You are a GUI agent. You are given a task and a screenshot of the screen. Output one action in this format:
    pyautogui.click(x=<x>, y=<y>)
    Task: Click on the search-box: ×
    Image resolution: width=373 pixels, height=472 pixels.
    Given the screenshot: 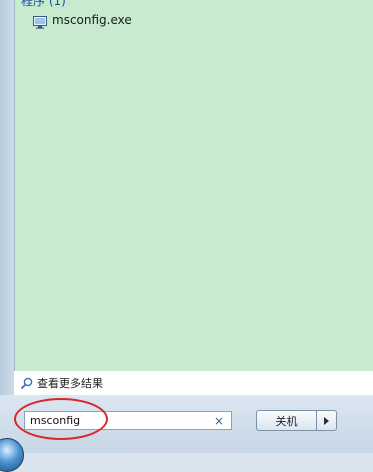 What is the action you would take?
    pyautogui.click(x=128, y=420)
    